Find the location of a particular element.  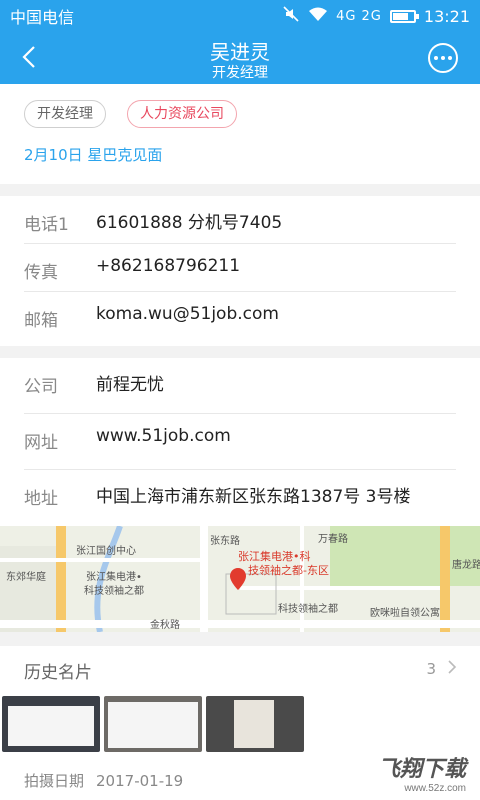

map-label: 技领袖之都-东区 is located at coordinates (288, 570).